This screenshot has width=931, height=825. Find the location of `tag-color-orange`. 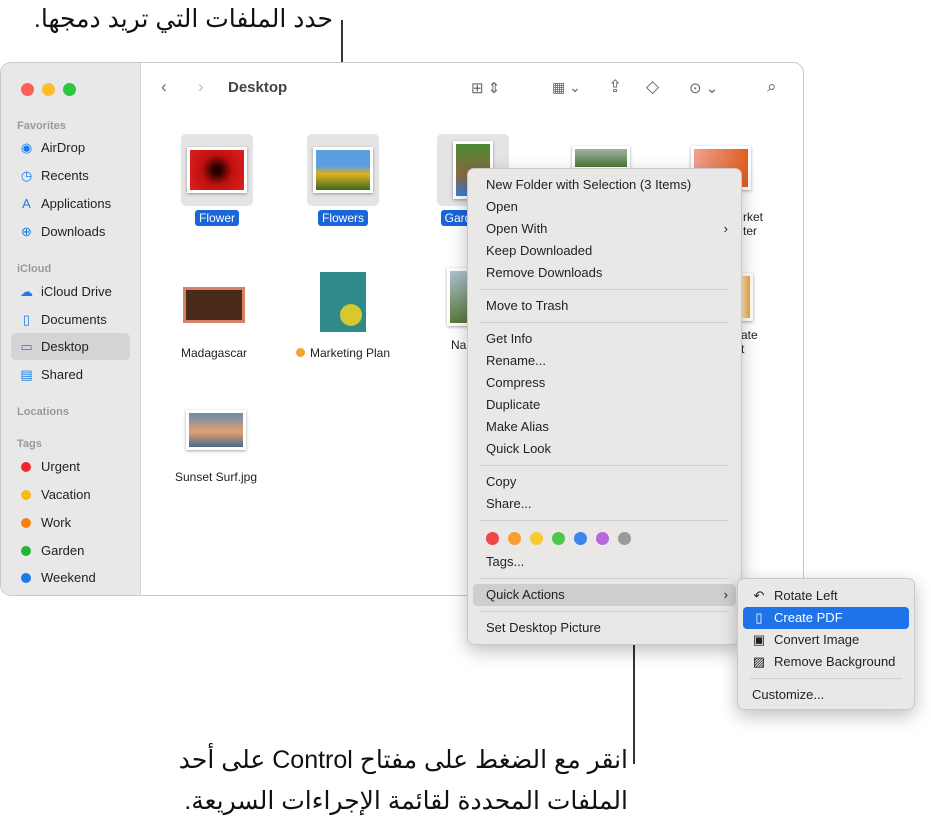

tag-color-orange is located at coordinates (514, 538).